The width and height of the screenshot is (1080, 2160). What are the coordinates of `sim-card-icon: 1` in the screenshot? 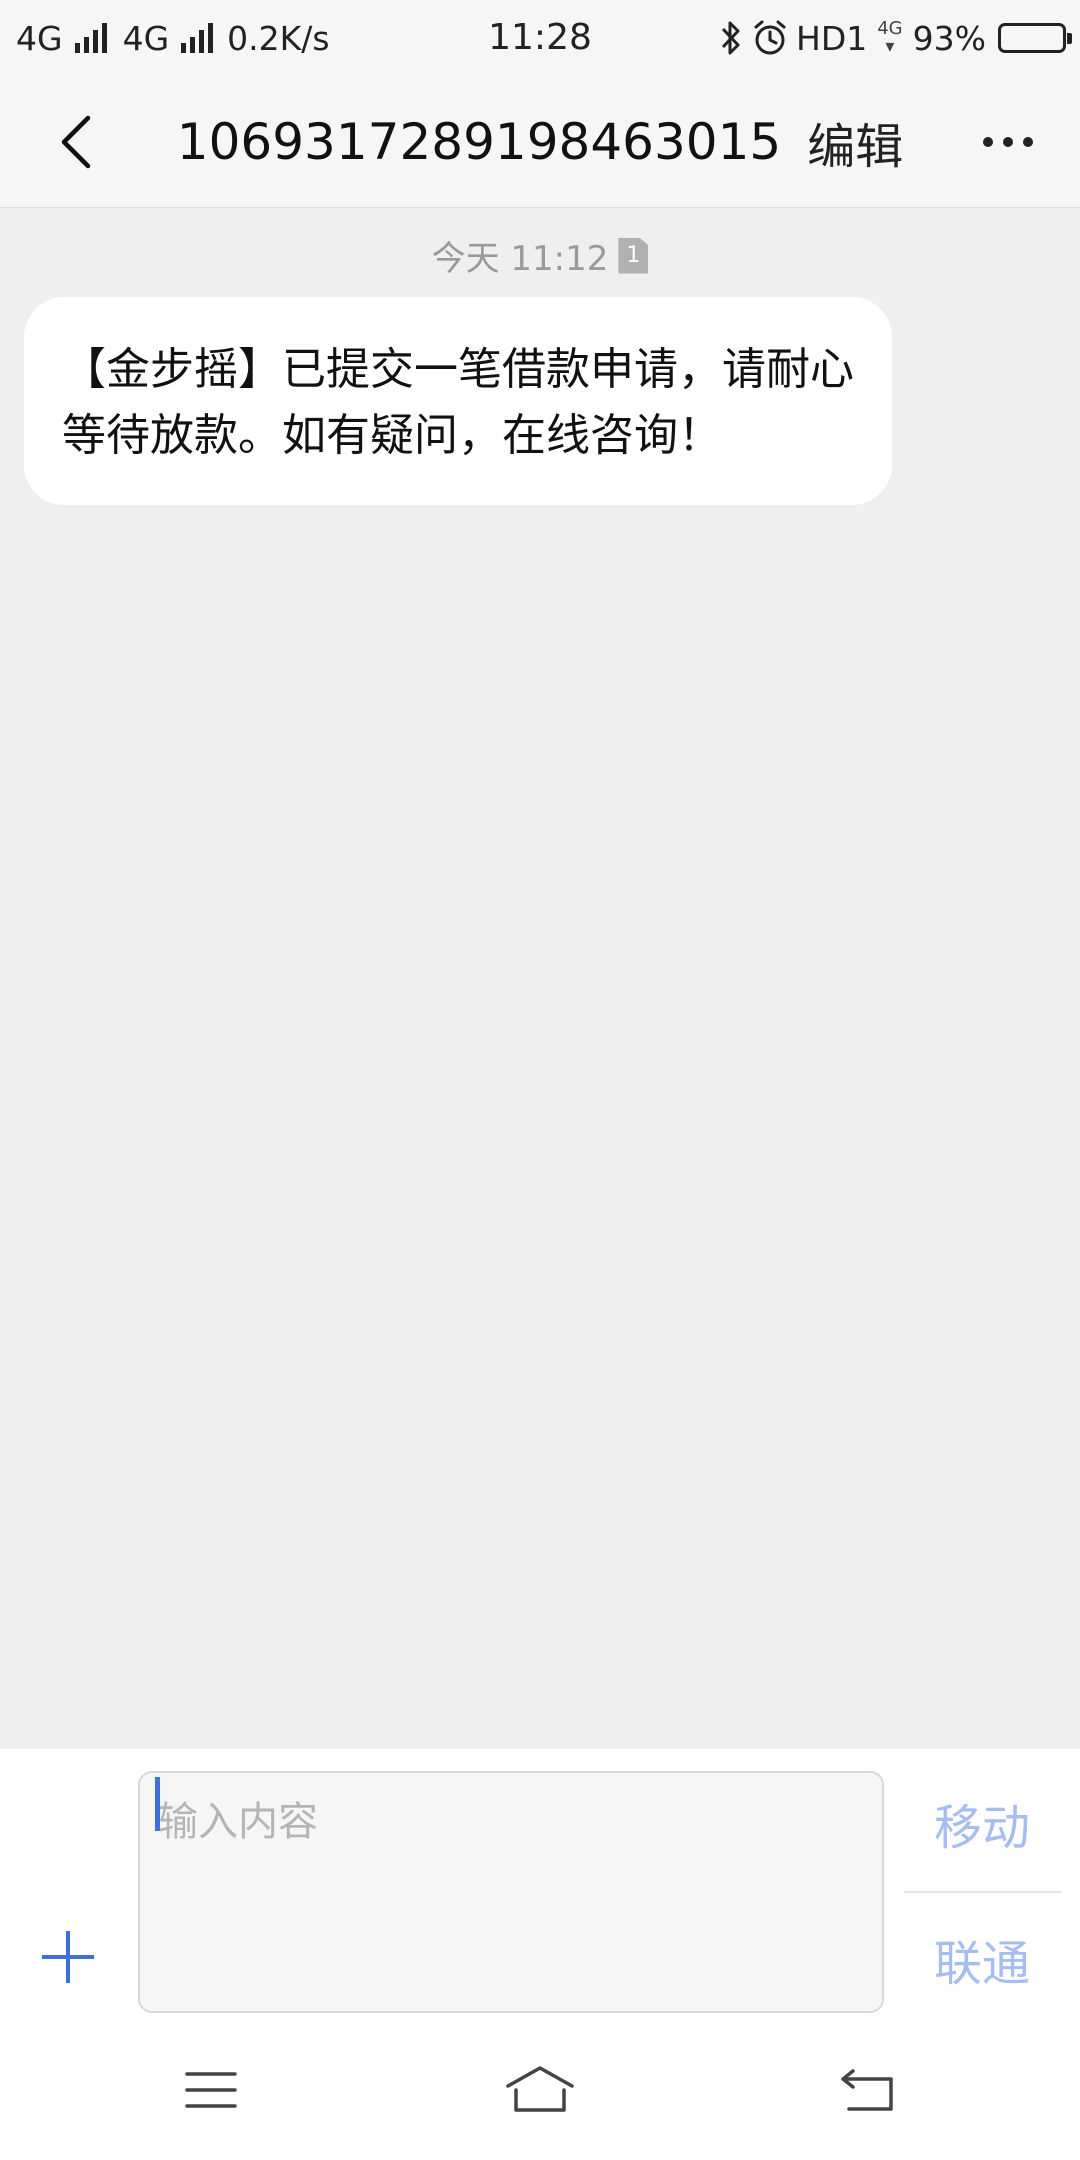 It's located at (633, 255).